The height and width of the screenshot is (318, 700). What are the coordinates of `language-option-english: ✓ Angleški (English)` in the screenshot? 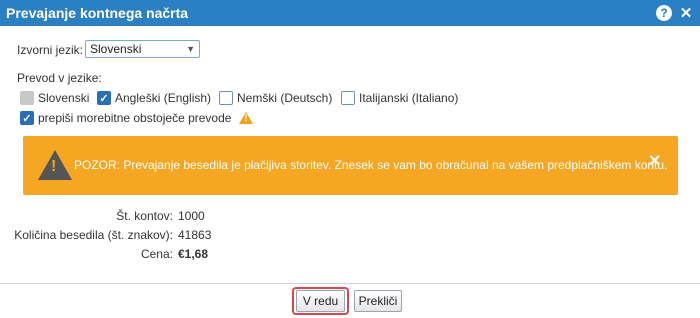 It's located at (154, 98).